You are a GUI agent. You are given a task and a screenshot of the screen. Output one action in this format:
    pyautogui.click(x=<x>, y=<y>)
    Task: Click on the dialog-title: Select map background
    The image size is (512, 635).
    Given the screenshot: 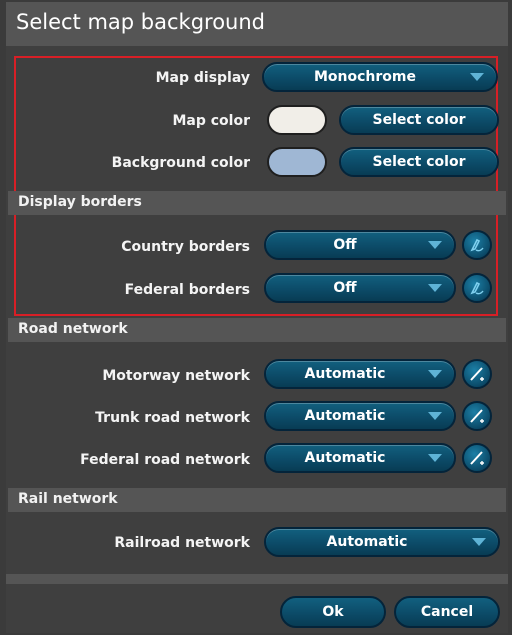 What is the action you would take?
    pyautogui.click(x=140, y=22)
    